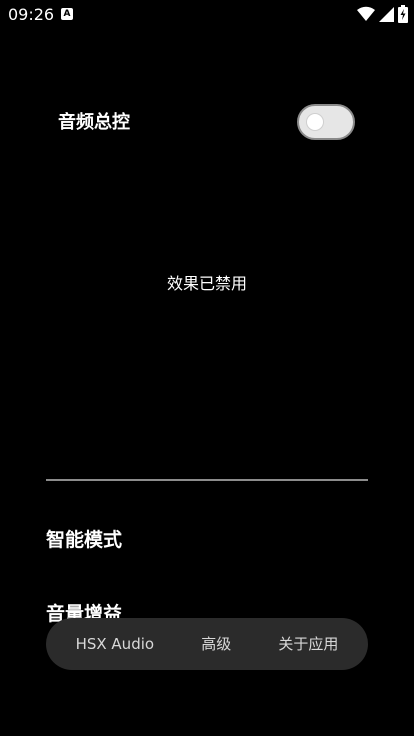 This screenshot has height=736, width=414. I want to click on audio-master-toggle, so click(326, 122).